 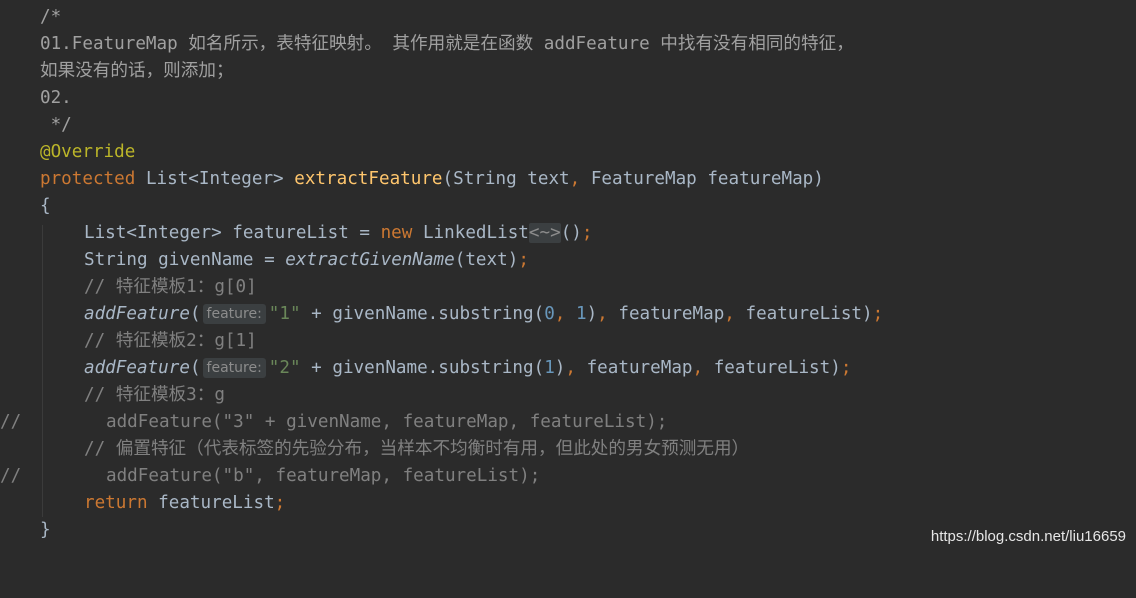 What do you see at coordinates (88, 152) in the screenshot?
I see `override-annotation: @Override` at bounding box center [88, 152].